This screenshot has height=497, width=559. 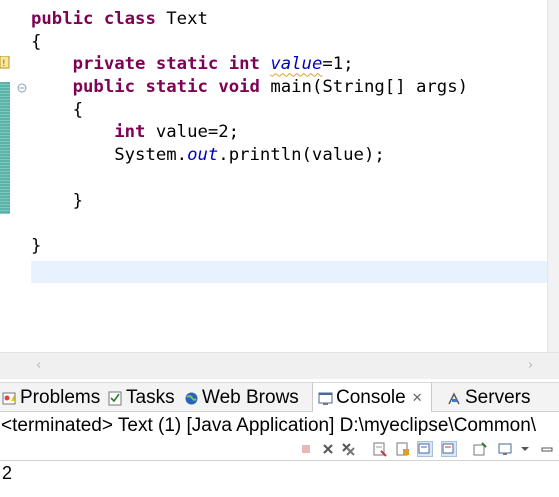 What do you see at coordinates (38, 365) in the screenshot?
I see `scroll-left-icon: ‹` at bounding box center [38, 365].